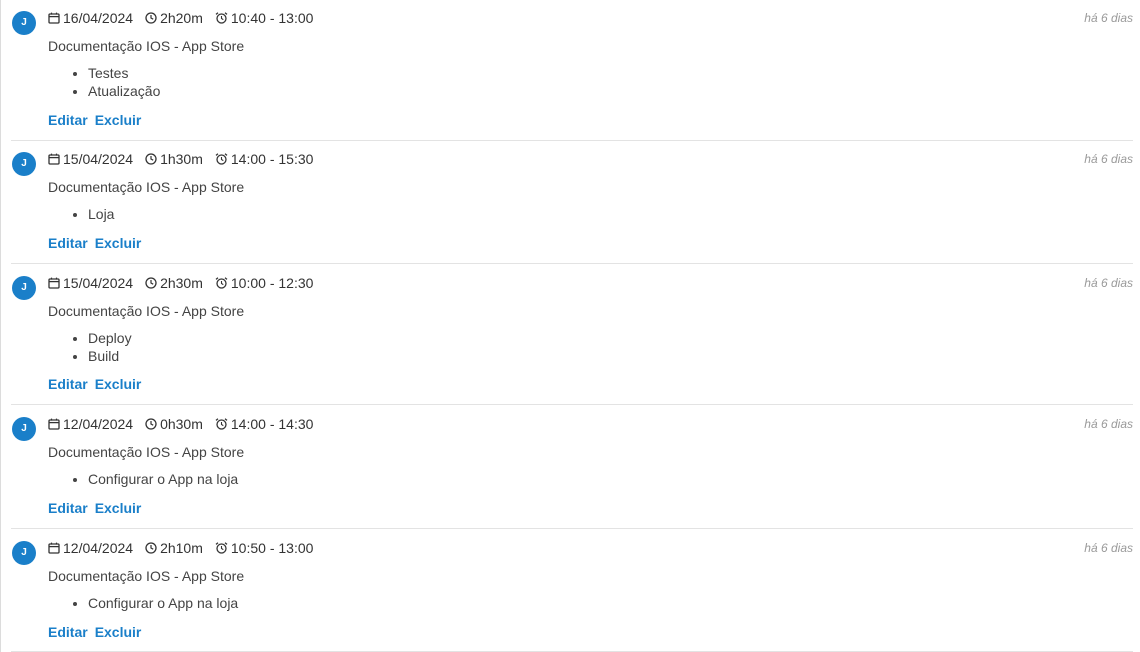 The height and width of the screenshot is (652, 1140). I want to click on entry-meta: 15/04/2024 2h30m 10:00 - 12:30, so click(186, 283).